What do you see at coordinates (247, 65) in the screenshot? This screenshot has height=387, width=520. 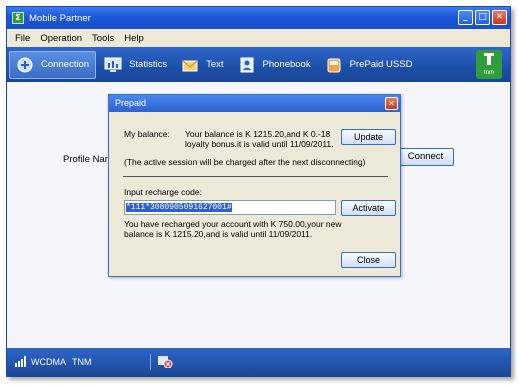 I see `phonebook-icon` at bounding box center [247, 65].